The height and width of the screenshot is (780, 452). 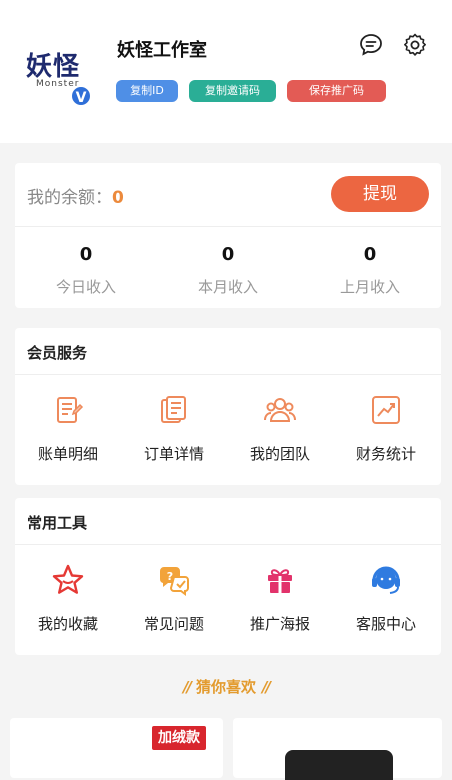 I want to click on faq-item: ? 常见问题, so click(x=174, y=598).